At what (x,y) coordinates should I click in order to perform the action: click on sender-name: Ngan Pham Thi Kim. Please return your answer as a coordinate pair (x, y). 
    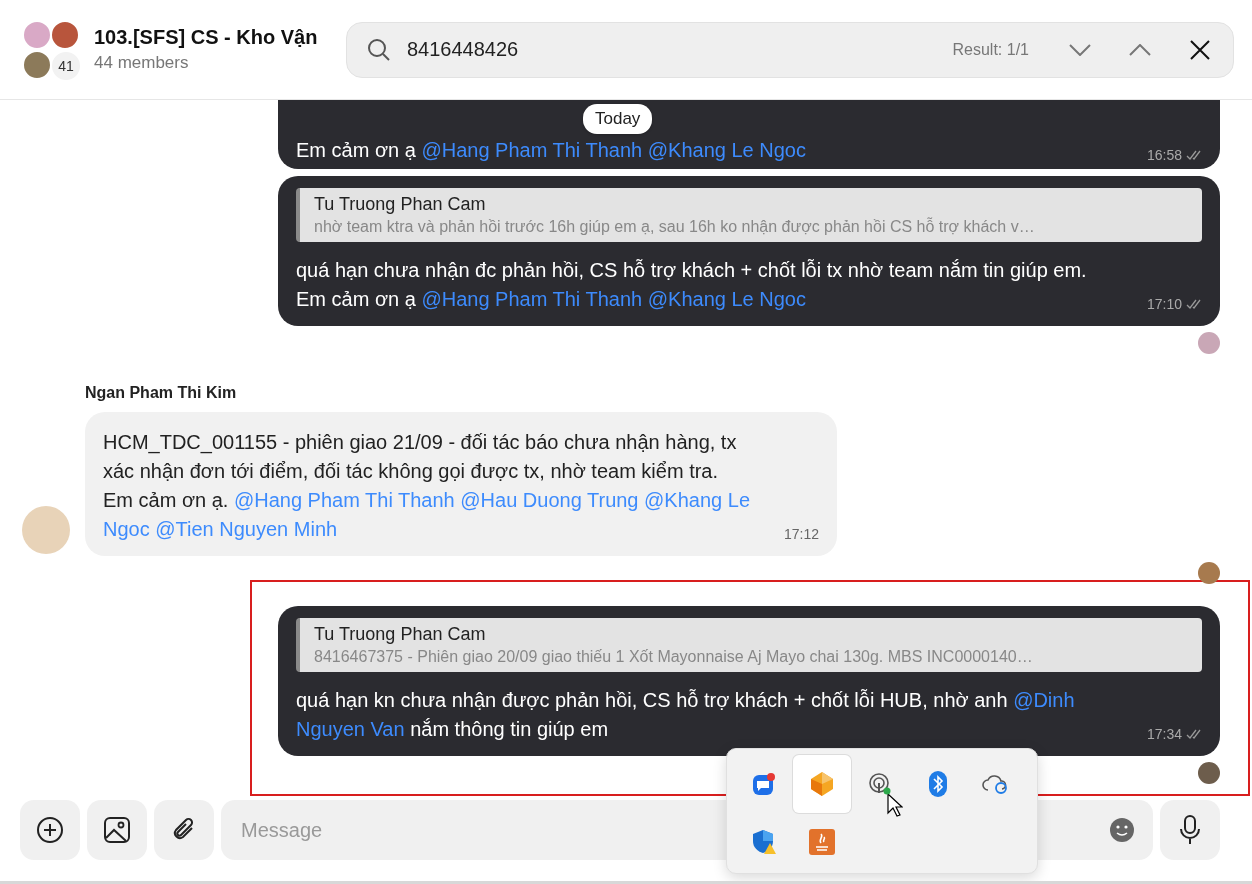
    Looking at the image, I should click on (161, 393).